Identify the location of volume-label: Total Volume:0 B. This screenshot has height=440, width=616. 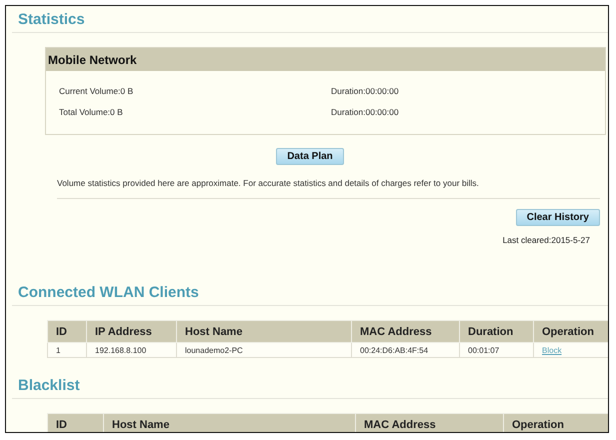
(91, 112).